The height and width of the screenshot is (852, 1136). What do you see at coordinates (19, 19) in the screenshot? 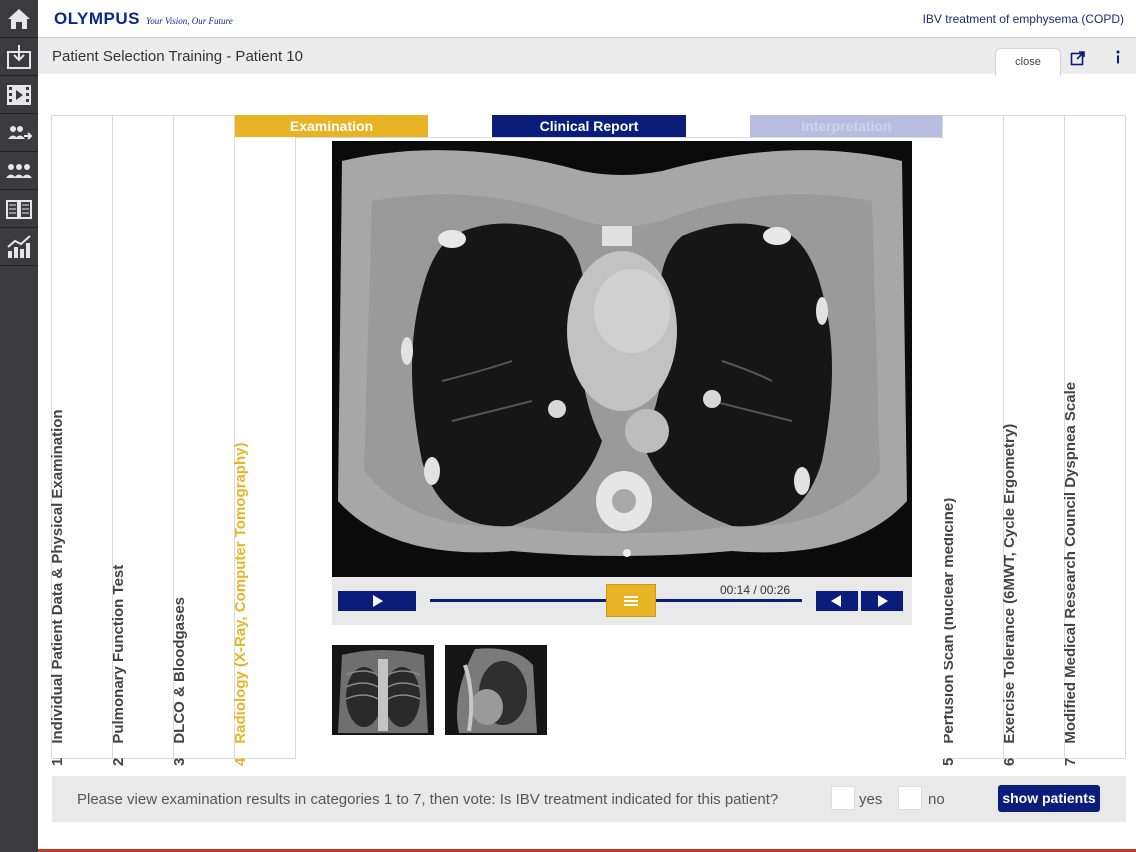
I see `home-icon` at bounding box center [19, 19].